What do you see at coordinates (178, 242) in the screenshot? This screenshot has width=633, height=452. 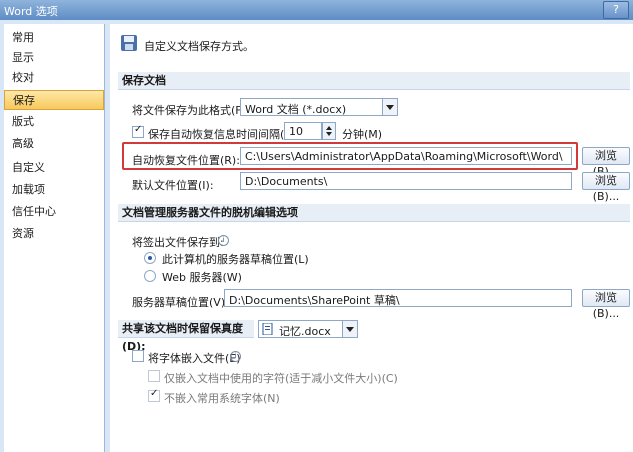 I see `checkout-label: 将签出文件保存到:` at bounding box center [178, 242].